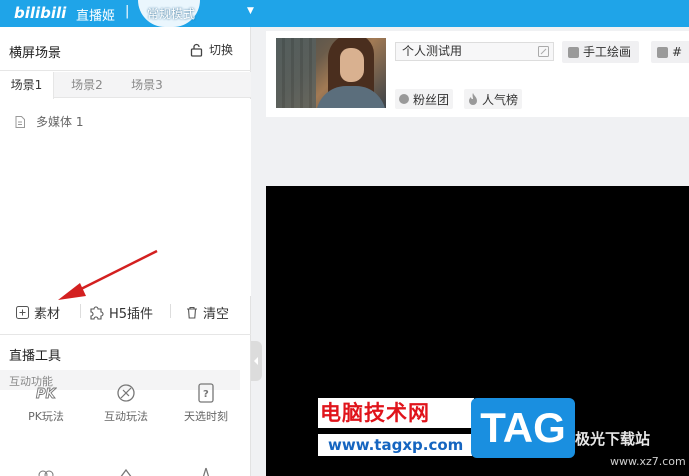 Image resolution: width=689 pixels, height=476 pixels. Describe the element at coordinates (523, 428) in the screenshot. I see `watermark-tag-logo: TAG` at that location.